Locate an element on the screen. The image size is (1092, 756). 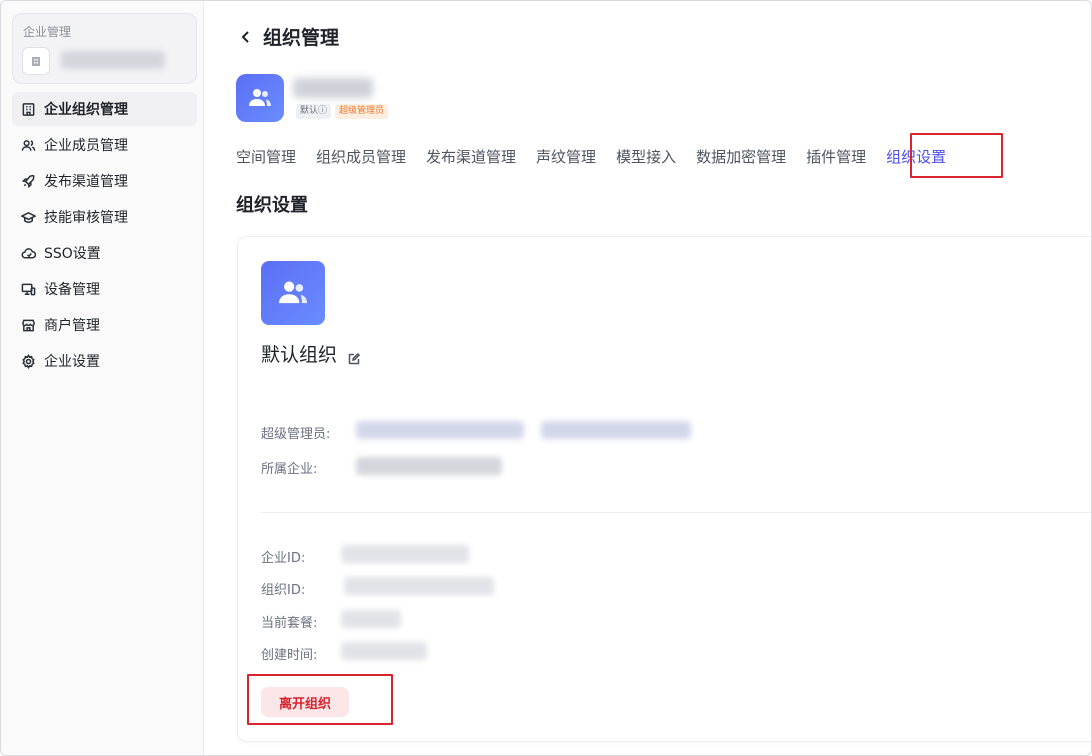
created-time-value-redacted is located at coordinates (384, 651).